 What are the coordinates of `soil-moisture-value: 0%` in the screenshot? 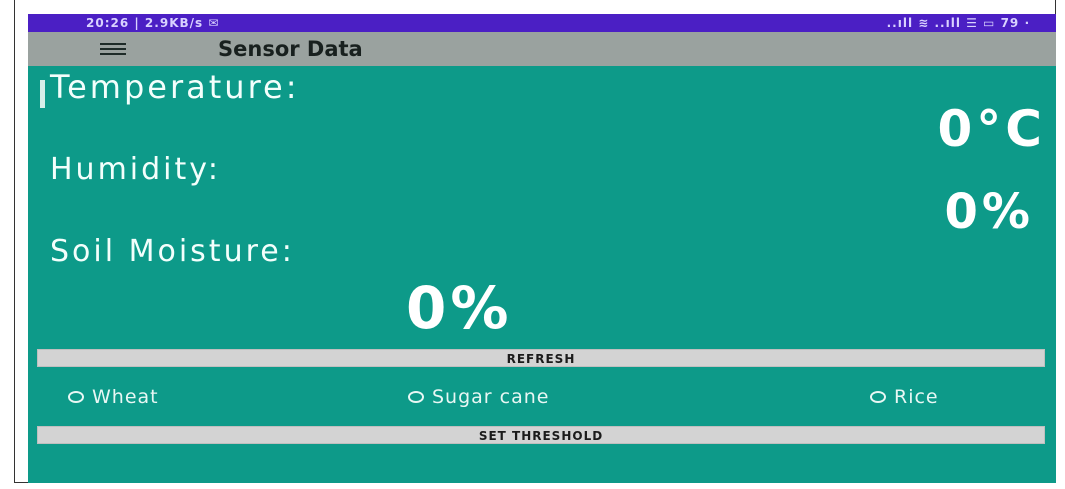 It's located at (459, 308).